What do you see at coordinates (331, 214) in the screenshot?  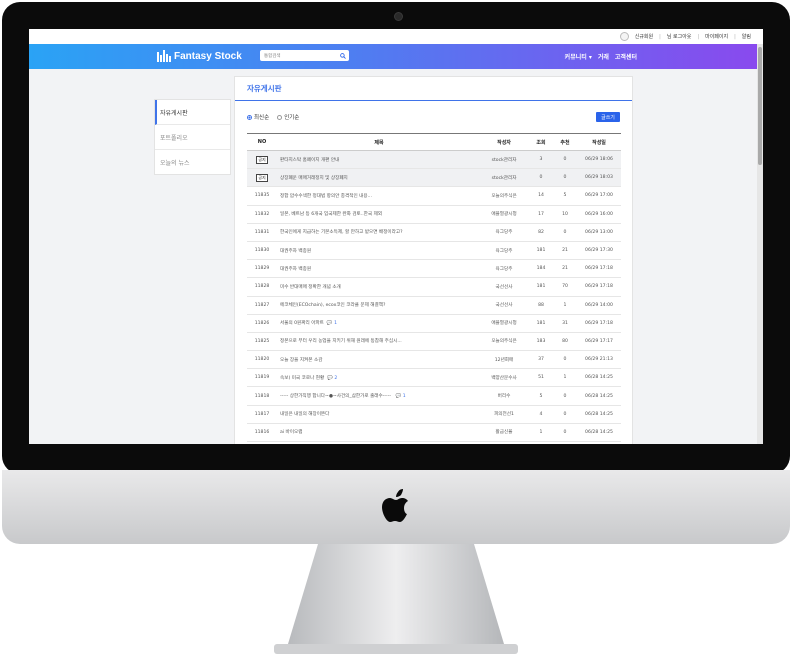 I see `post-title-link: 일본, 베트남 등 6개국 입국제한 완화 검토..한국 제외` at bounding box center [331, 214].